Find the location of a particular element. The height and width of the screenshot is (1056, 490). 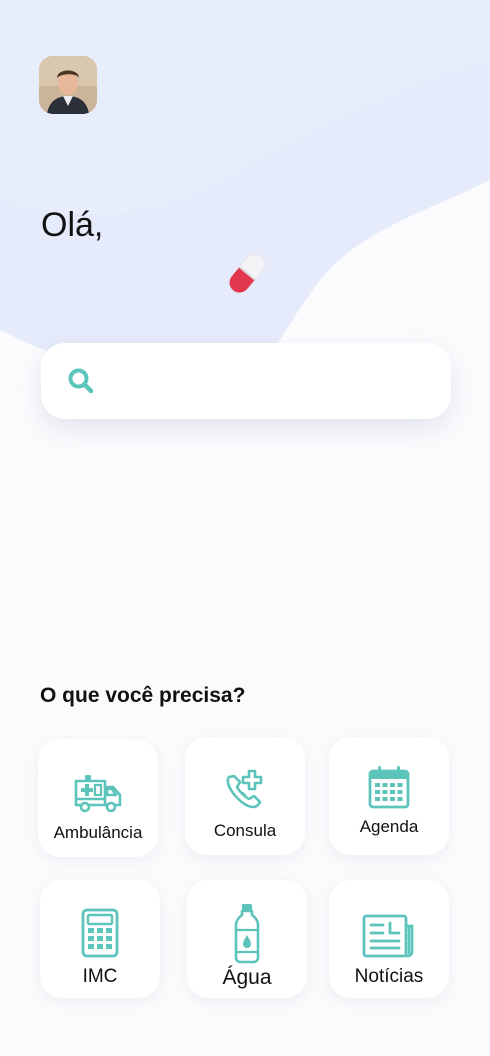

search-bar is located at coordinates (246, 381).